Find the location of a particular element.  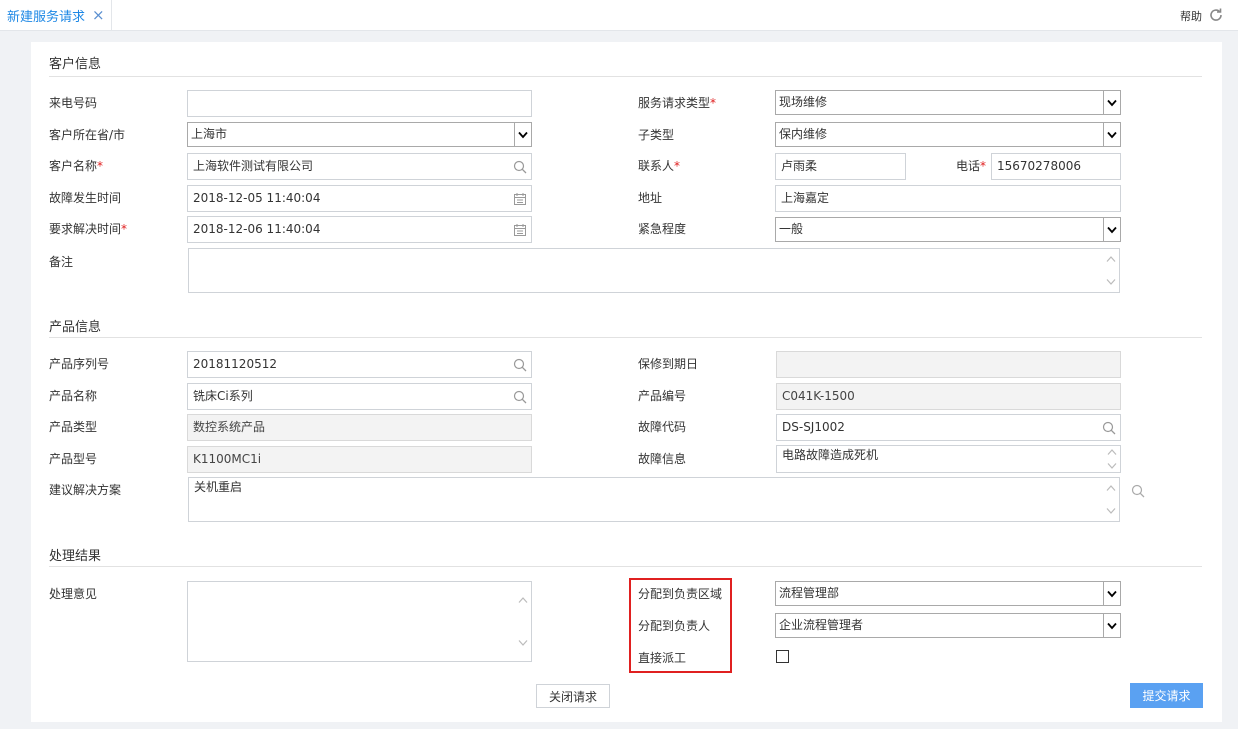

section-title-product: 产品信息 is located at coordinates (75, 325).